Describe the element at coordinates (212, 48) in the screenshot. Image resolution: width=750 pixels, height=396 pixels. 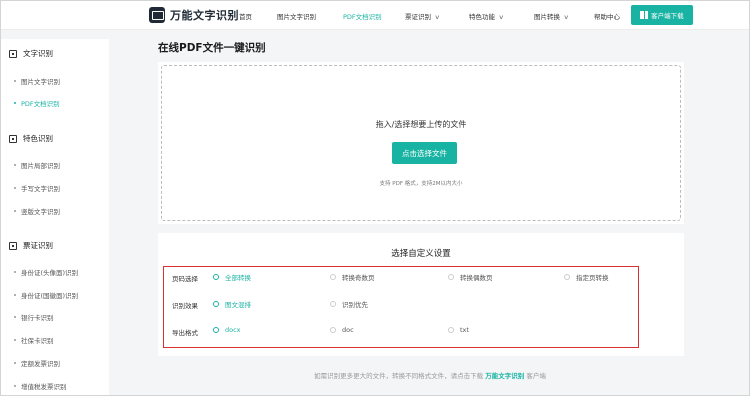
I see `page-title: 在线PDF文件一键识别` at that location.